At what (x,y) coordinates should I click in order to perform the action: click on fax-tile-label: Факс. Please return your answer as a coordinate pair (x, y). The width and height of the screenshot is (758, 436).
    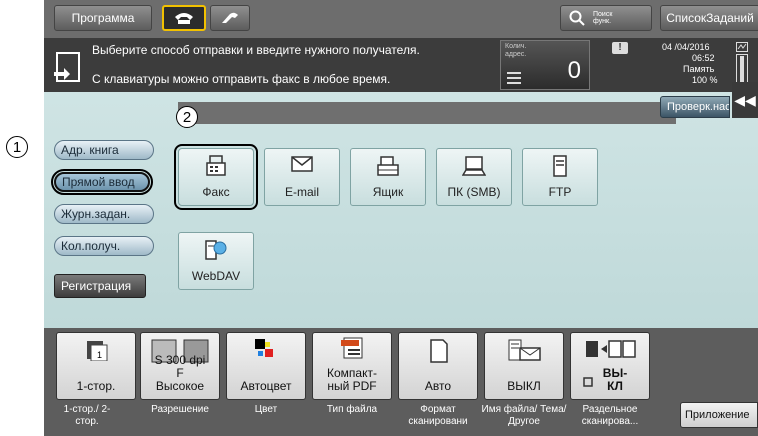
    Looking at the image, I should click on (216, 192).